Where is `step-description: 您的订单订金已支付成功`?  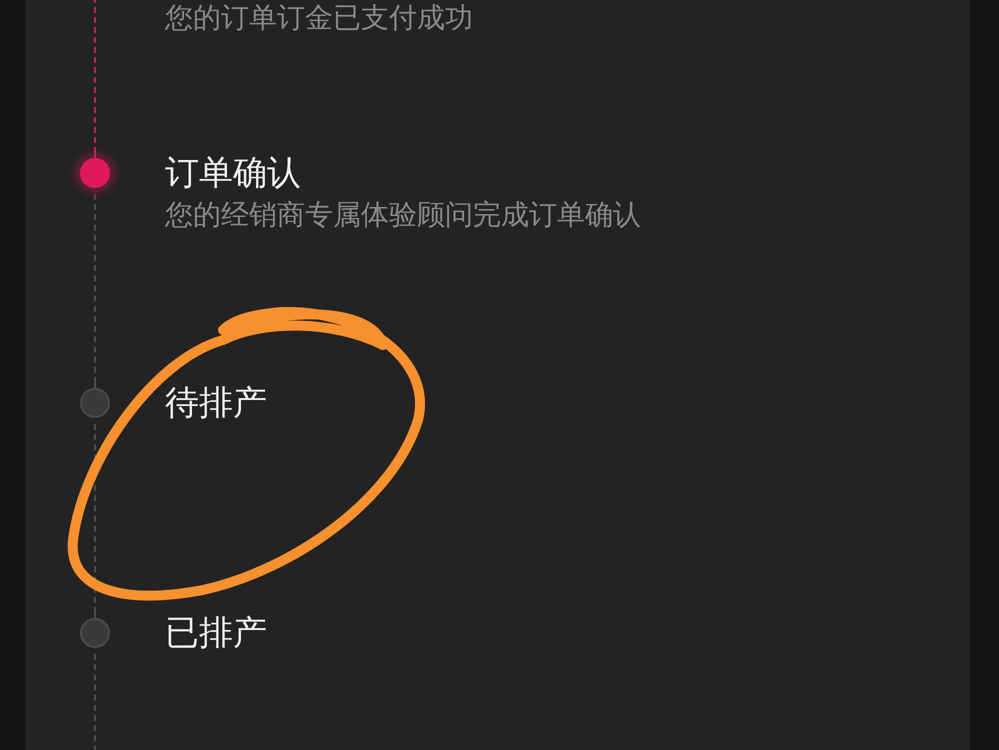 step-description: 您的订单订金已支付成功 is located at coordinates (319, 18).